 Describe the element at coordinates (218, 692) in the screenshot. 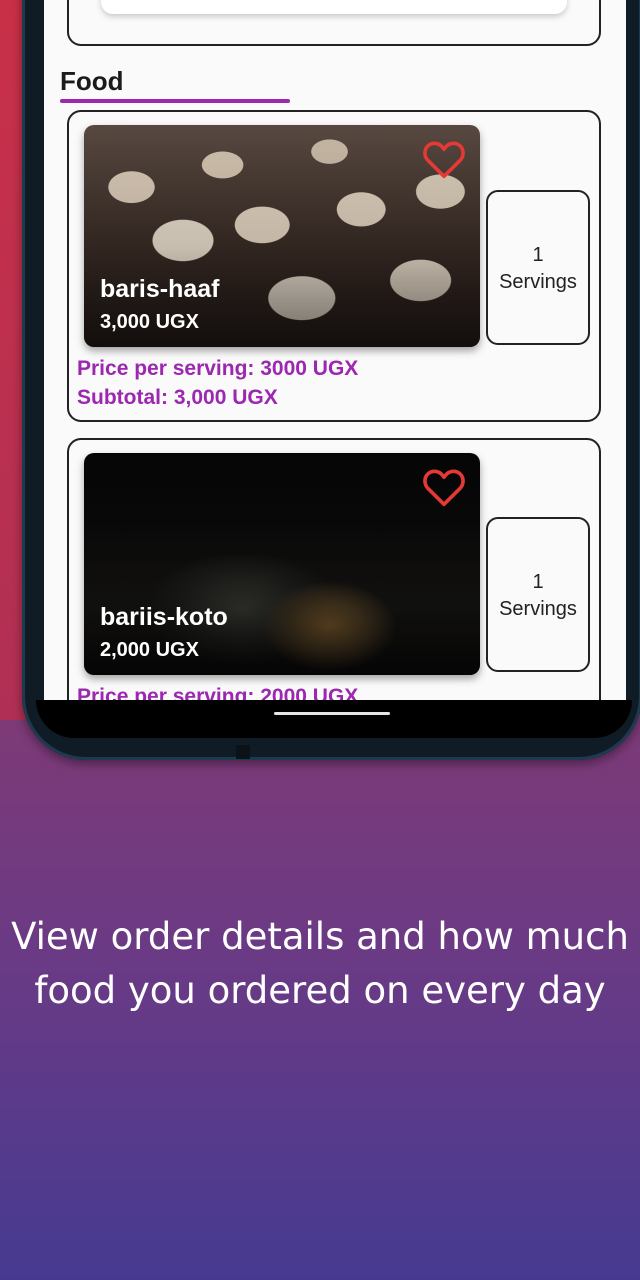

I see `price-per-serving: Price per serving: 2000 UGX` at that location.